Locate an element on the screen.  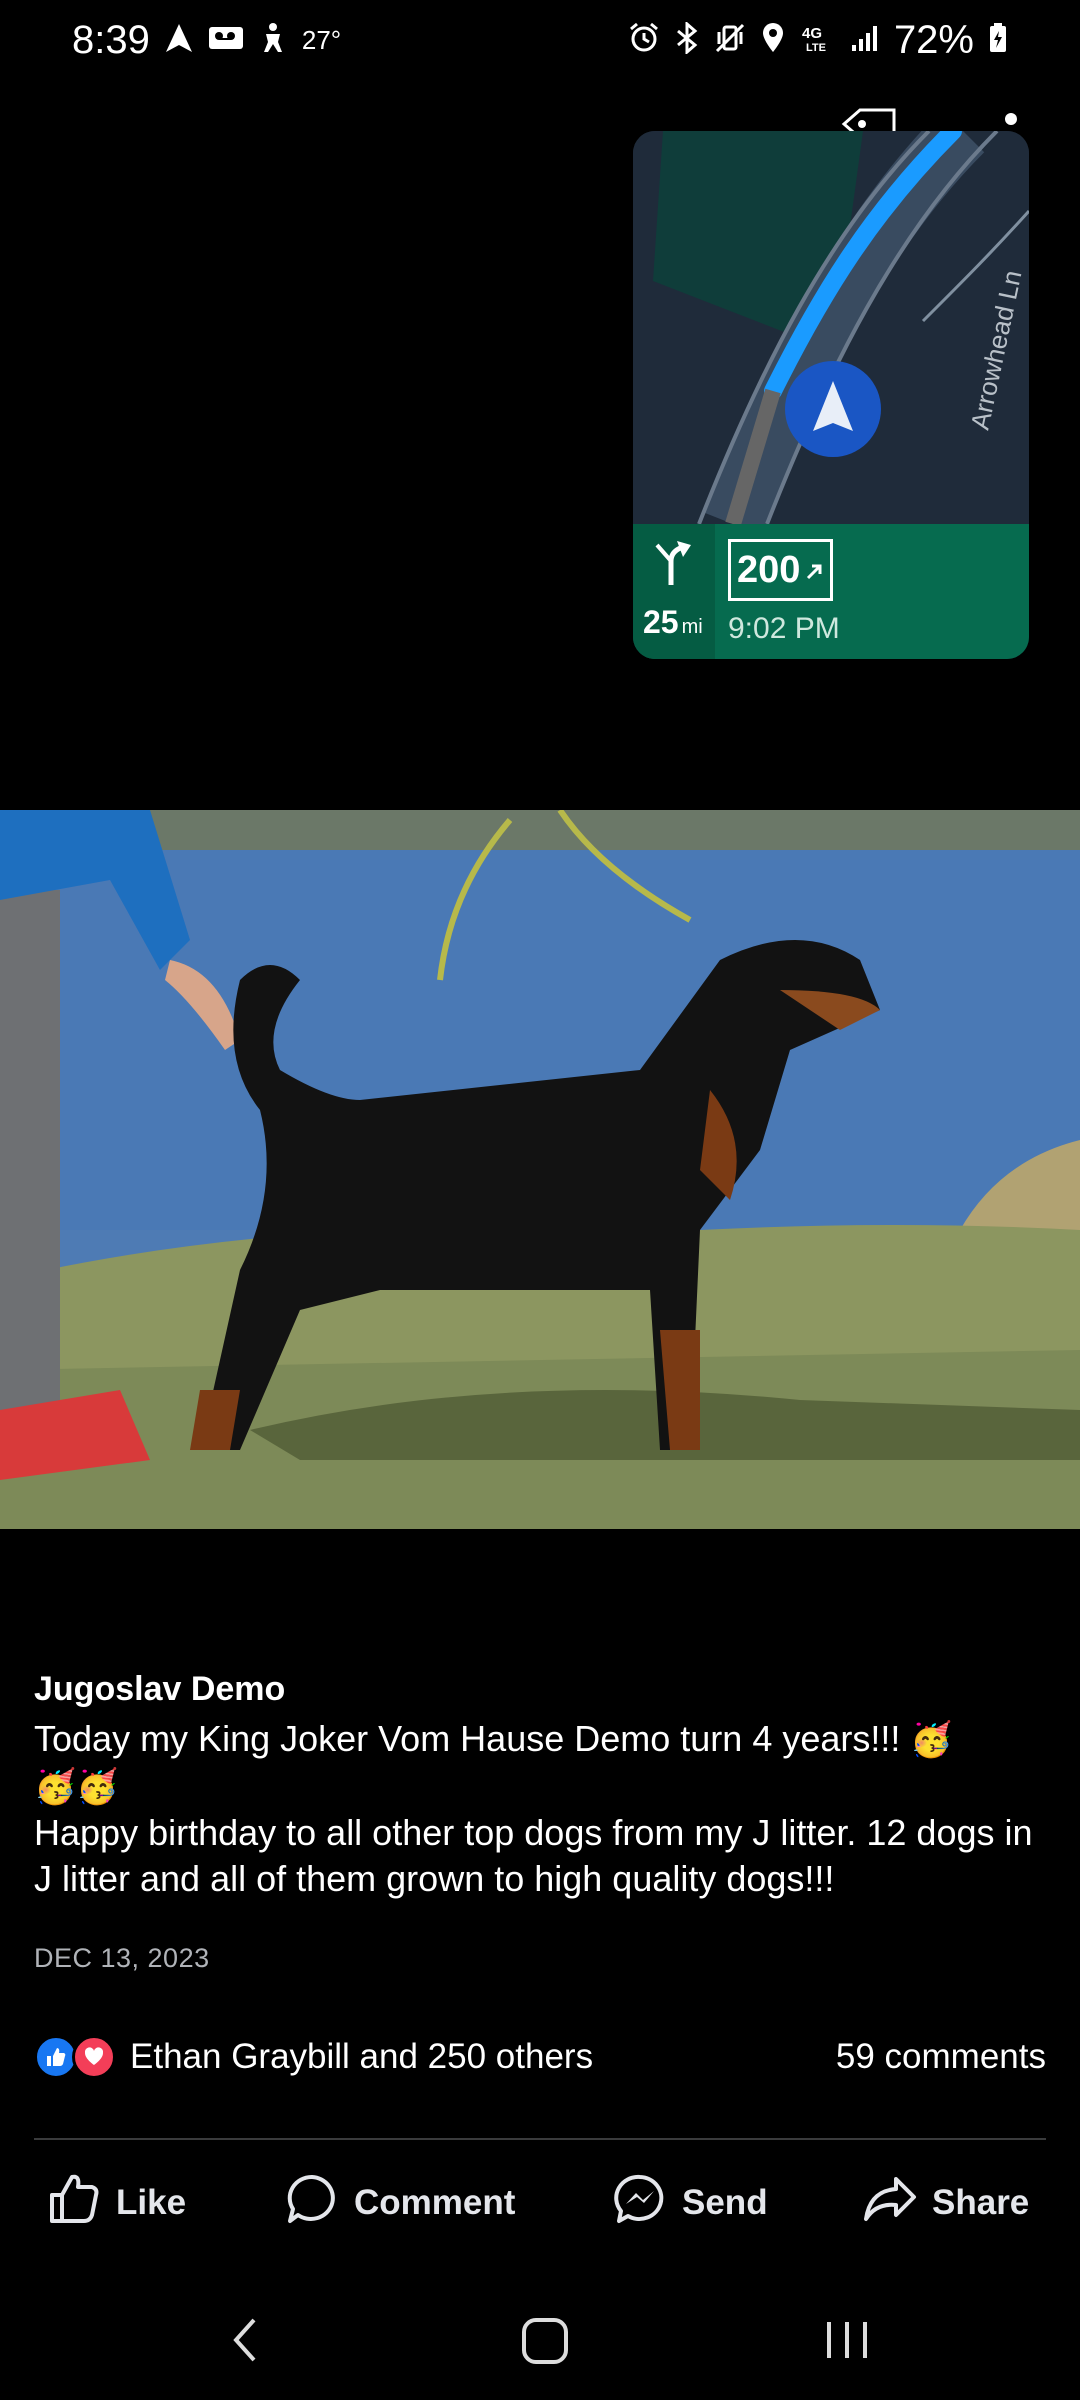
back-icon is located at coordinates (244, 2342).